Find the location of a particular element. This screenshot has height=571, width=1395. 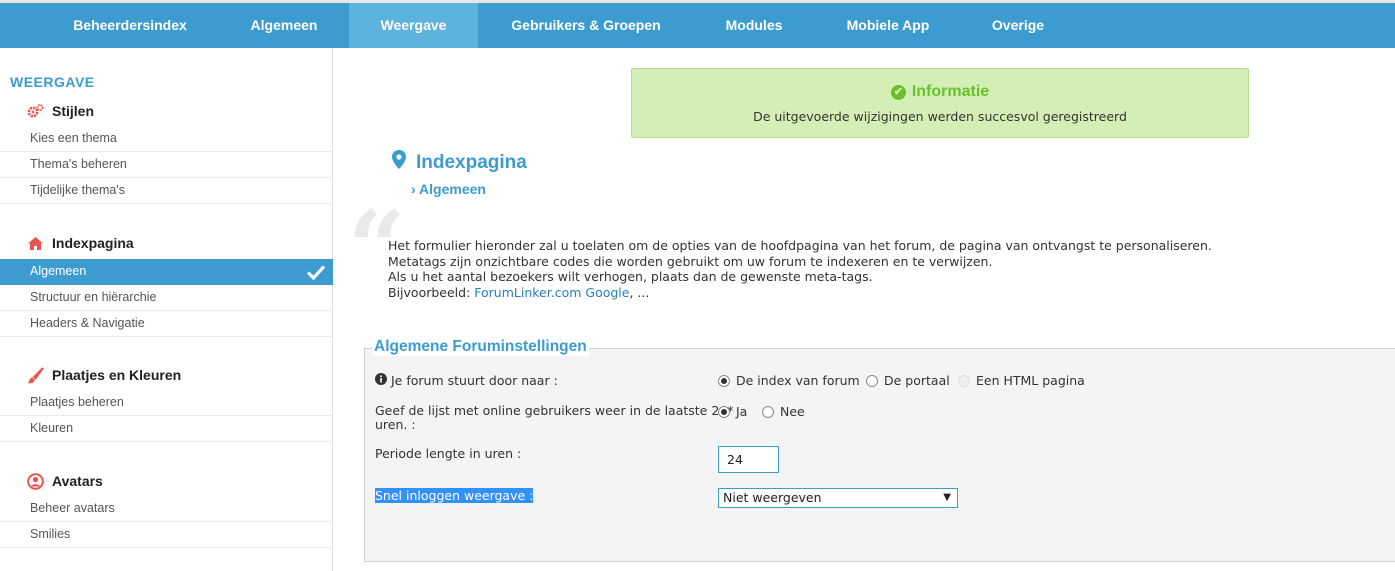

quick-login-label-text: Snel inloggen weergave : is located at coordinates (454, 495).